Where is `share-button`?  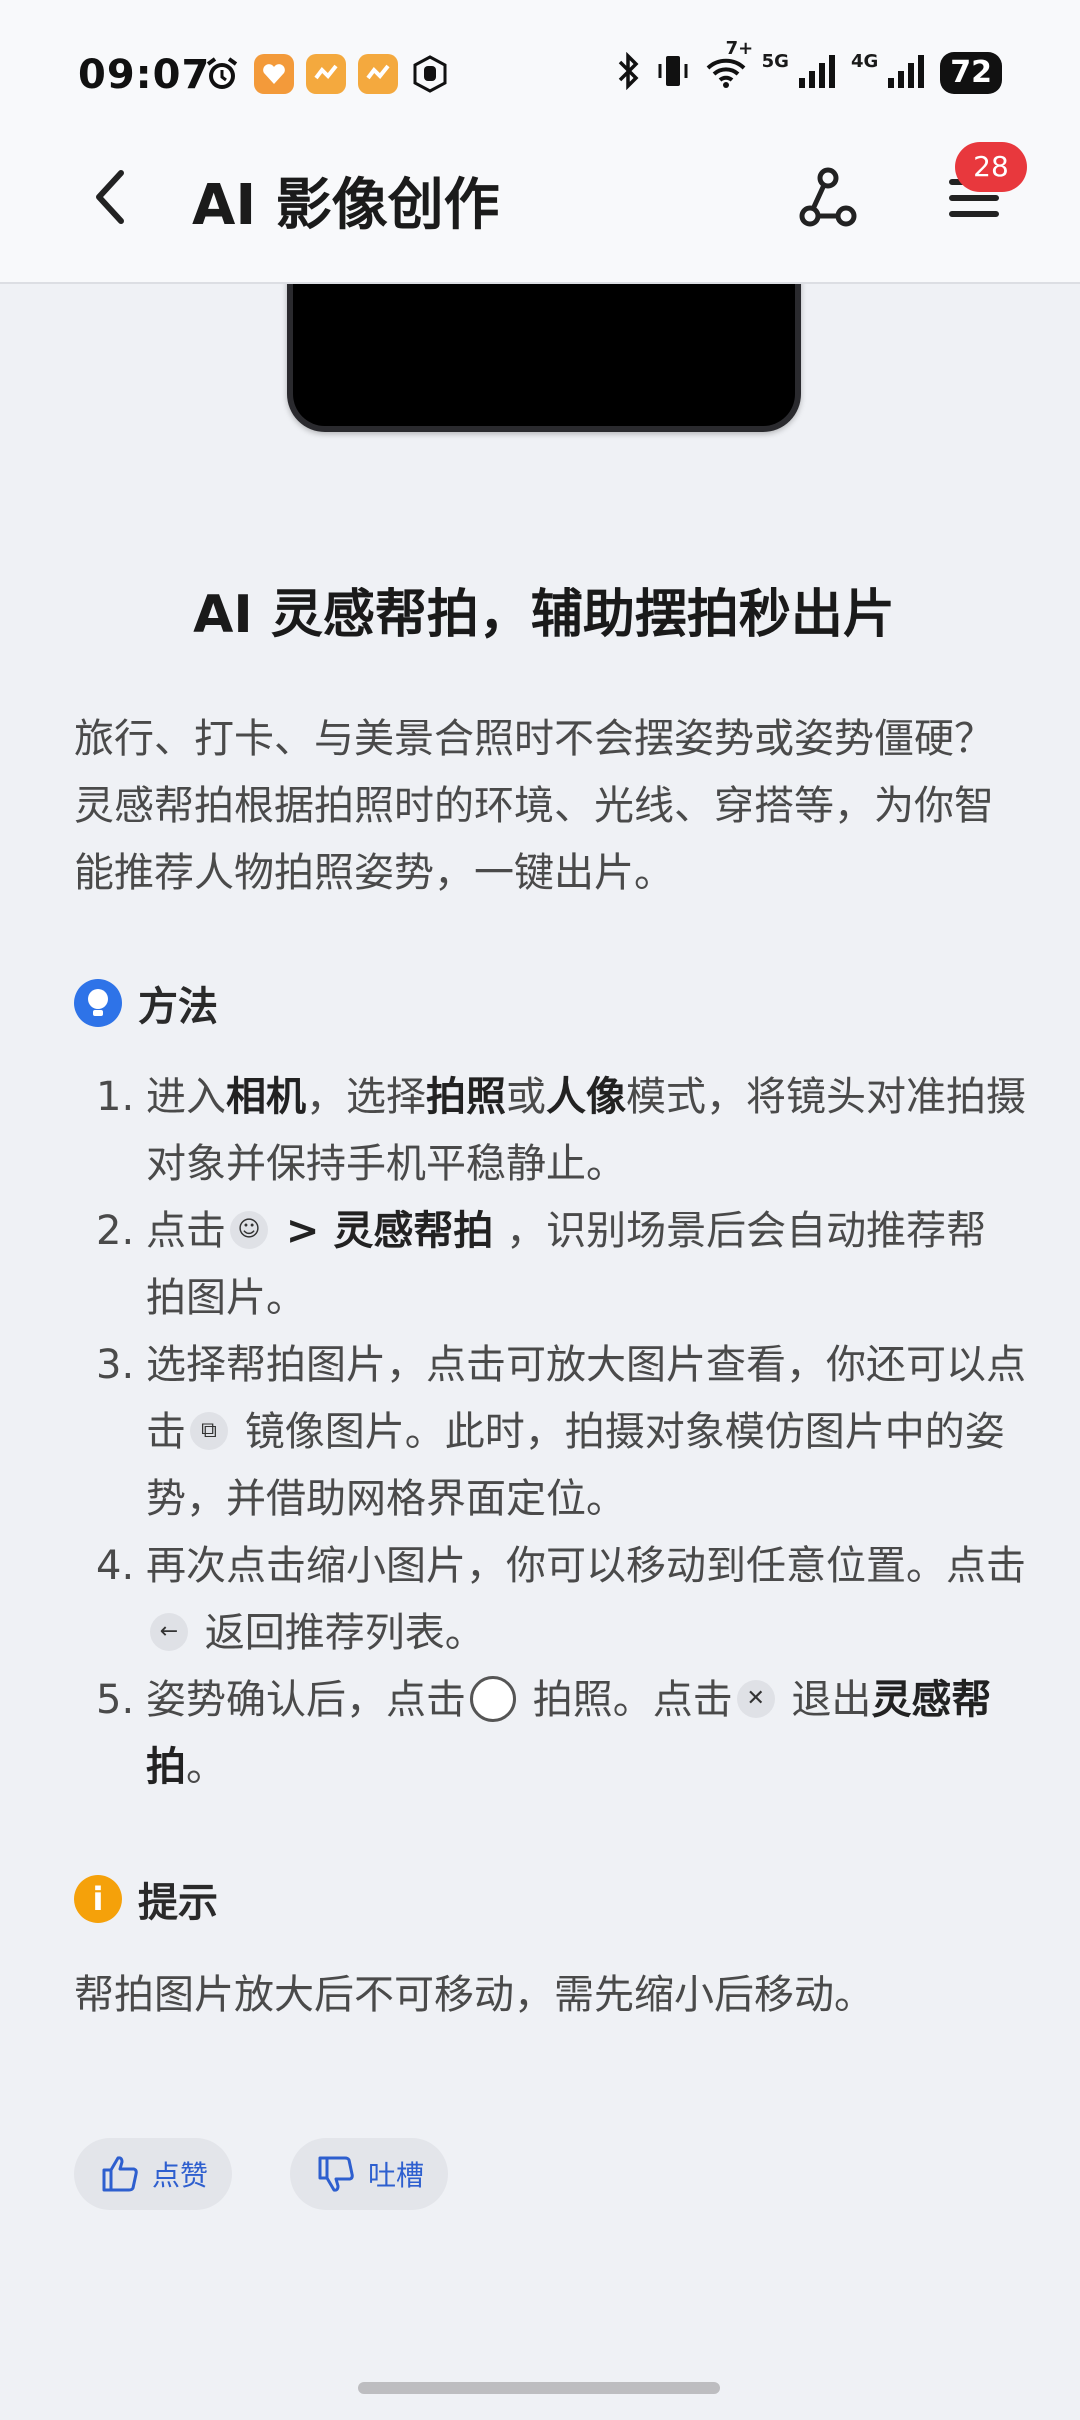
share-button is located at coordinates (828, 198).